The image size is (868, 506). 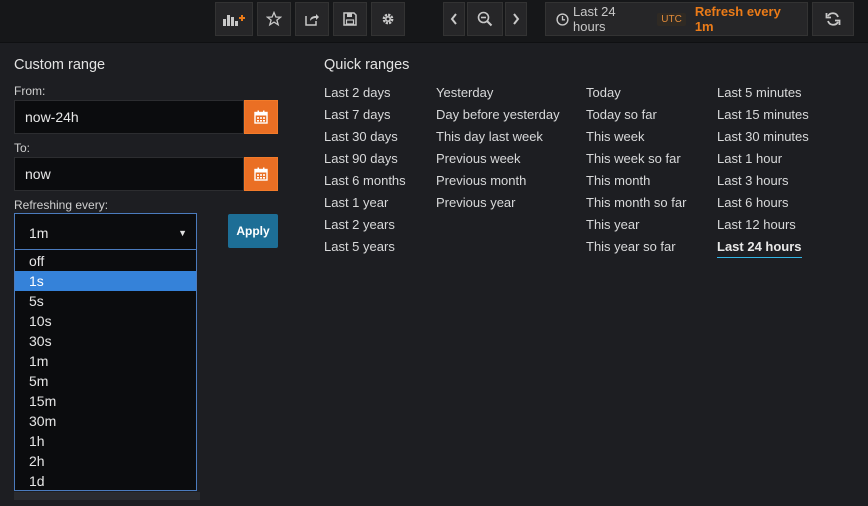 I want to click on quick-range-option: Last 90 days, so click(x=365, y=161).